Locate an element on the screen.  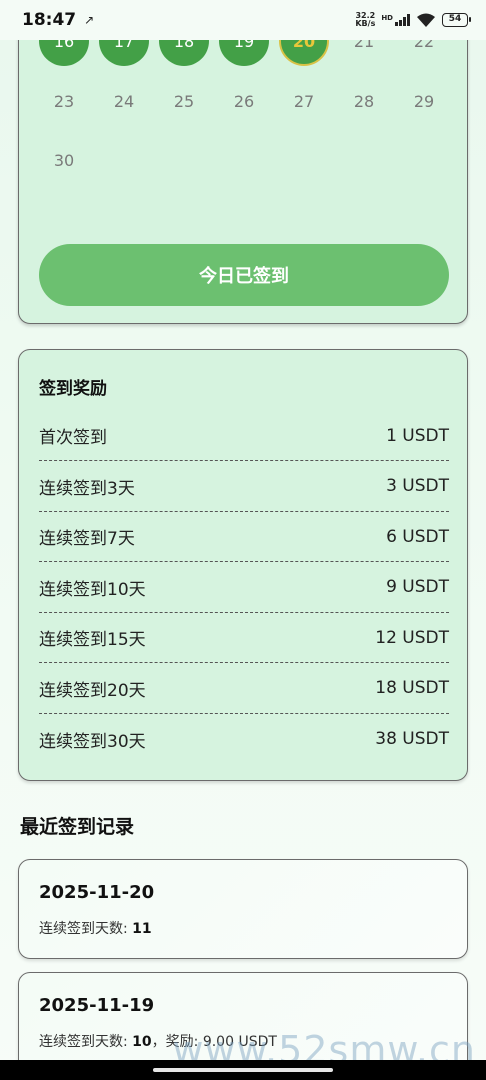
reward-value: 38 USDT is located at coordinates (412, 739).